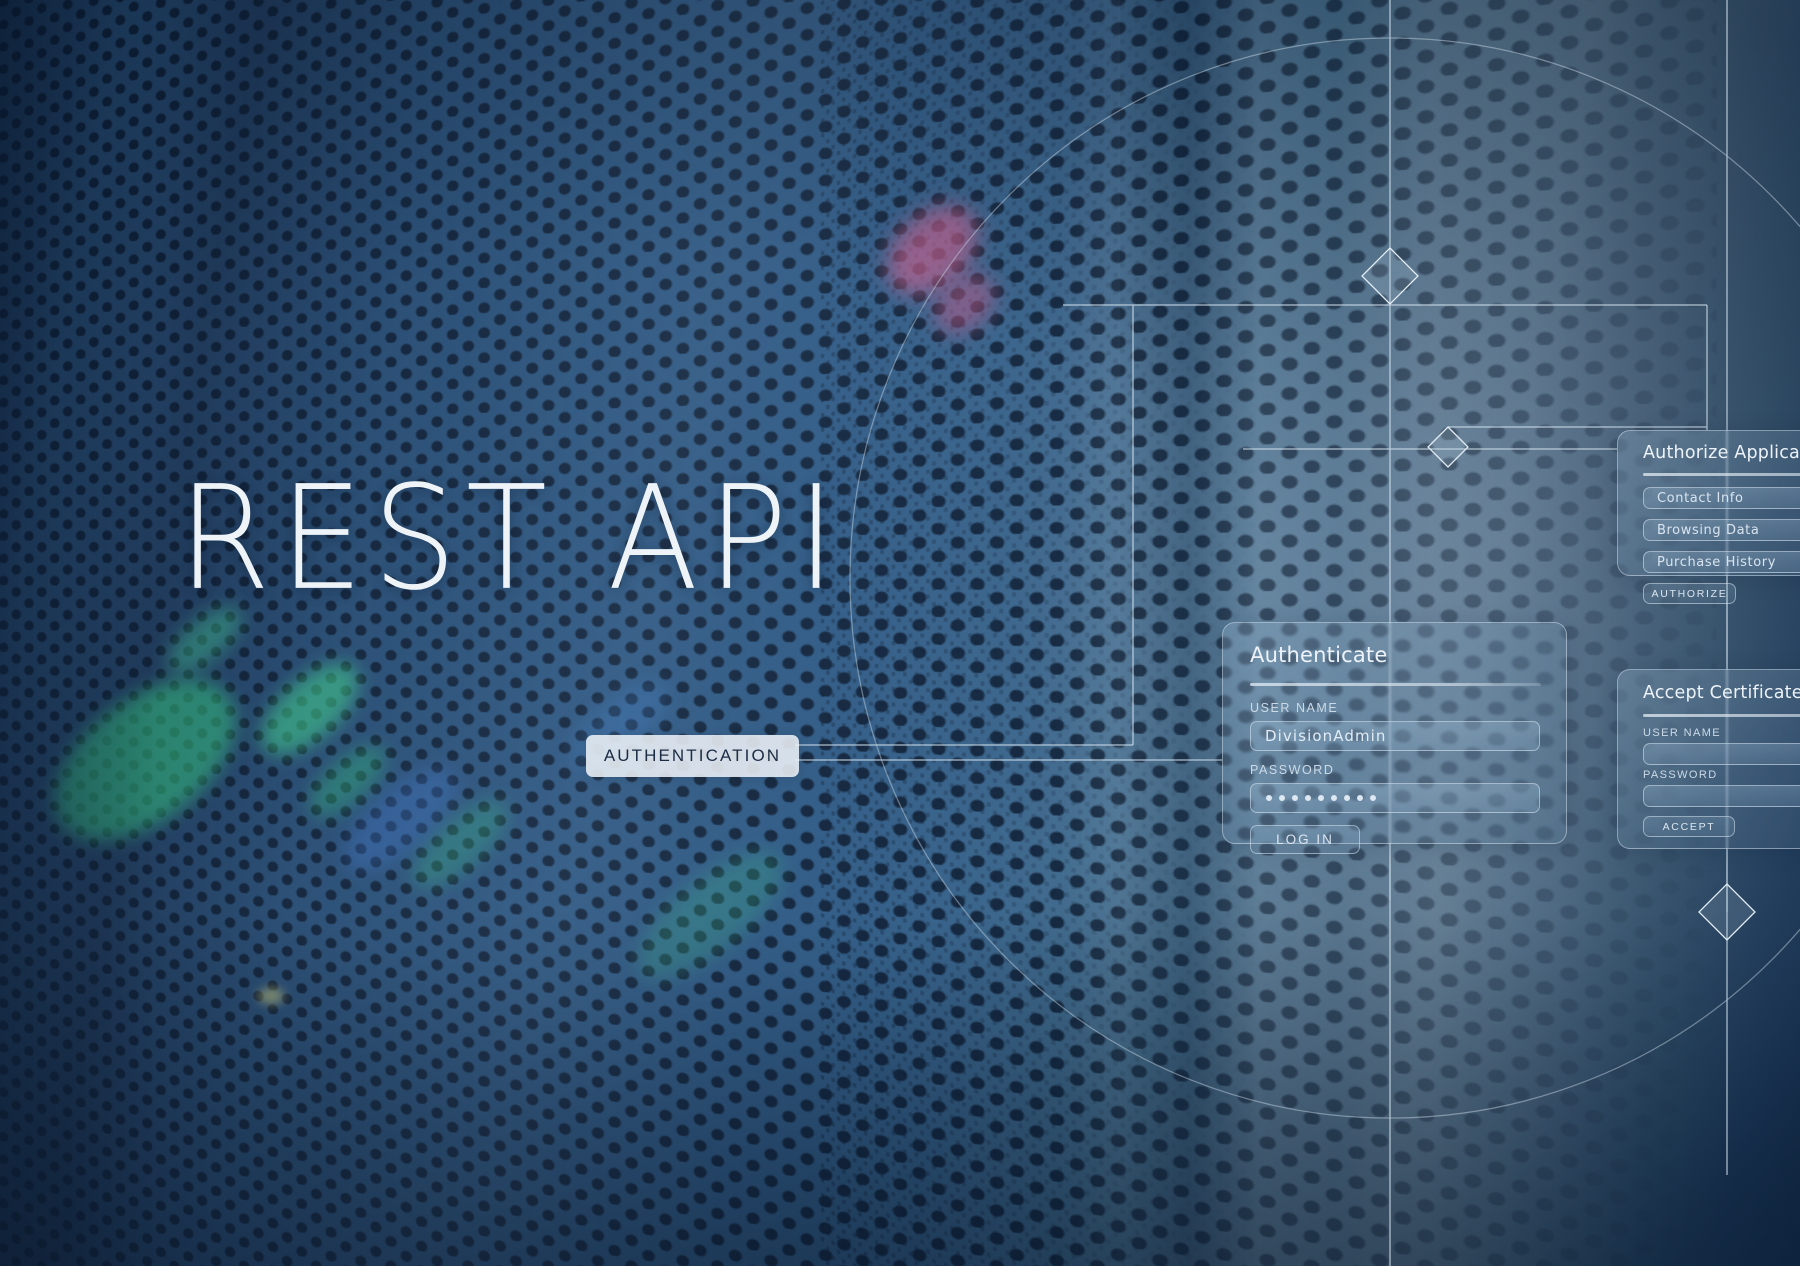 This screenshot has height=1266, width=1800. I want to click on accept-certificate-panel-title: Accept Certificate, so click(1721, 693).